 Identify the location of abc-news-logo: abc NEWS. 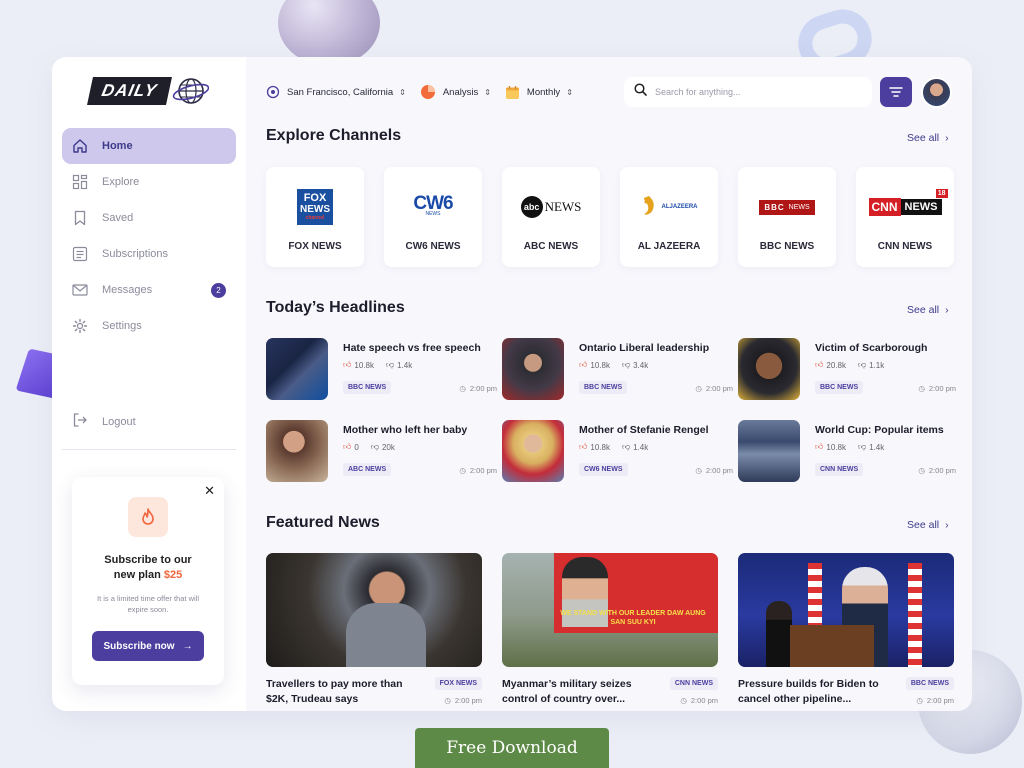
(550, 207).